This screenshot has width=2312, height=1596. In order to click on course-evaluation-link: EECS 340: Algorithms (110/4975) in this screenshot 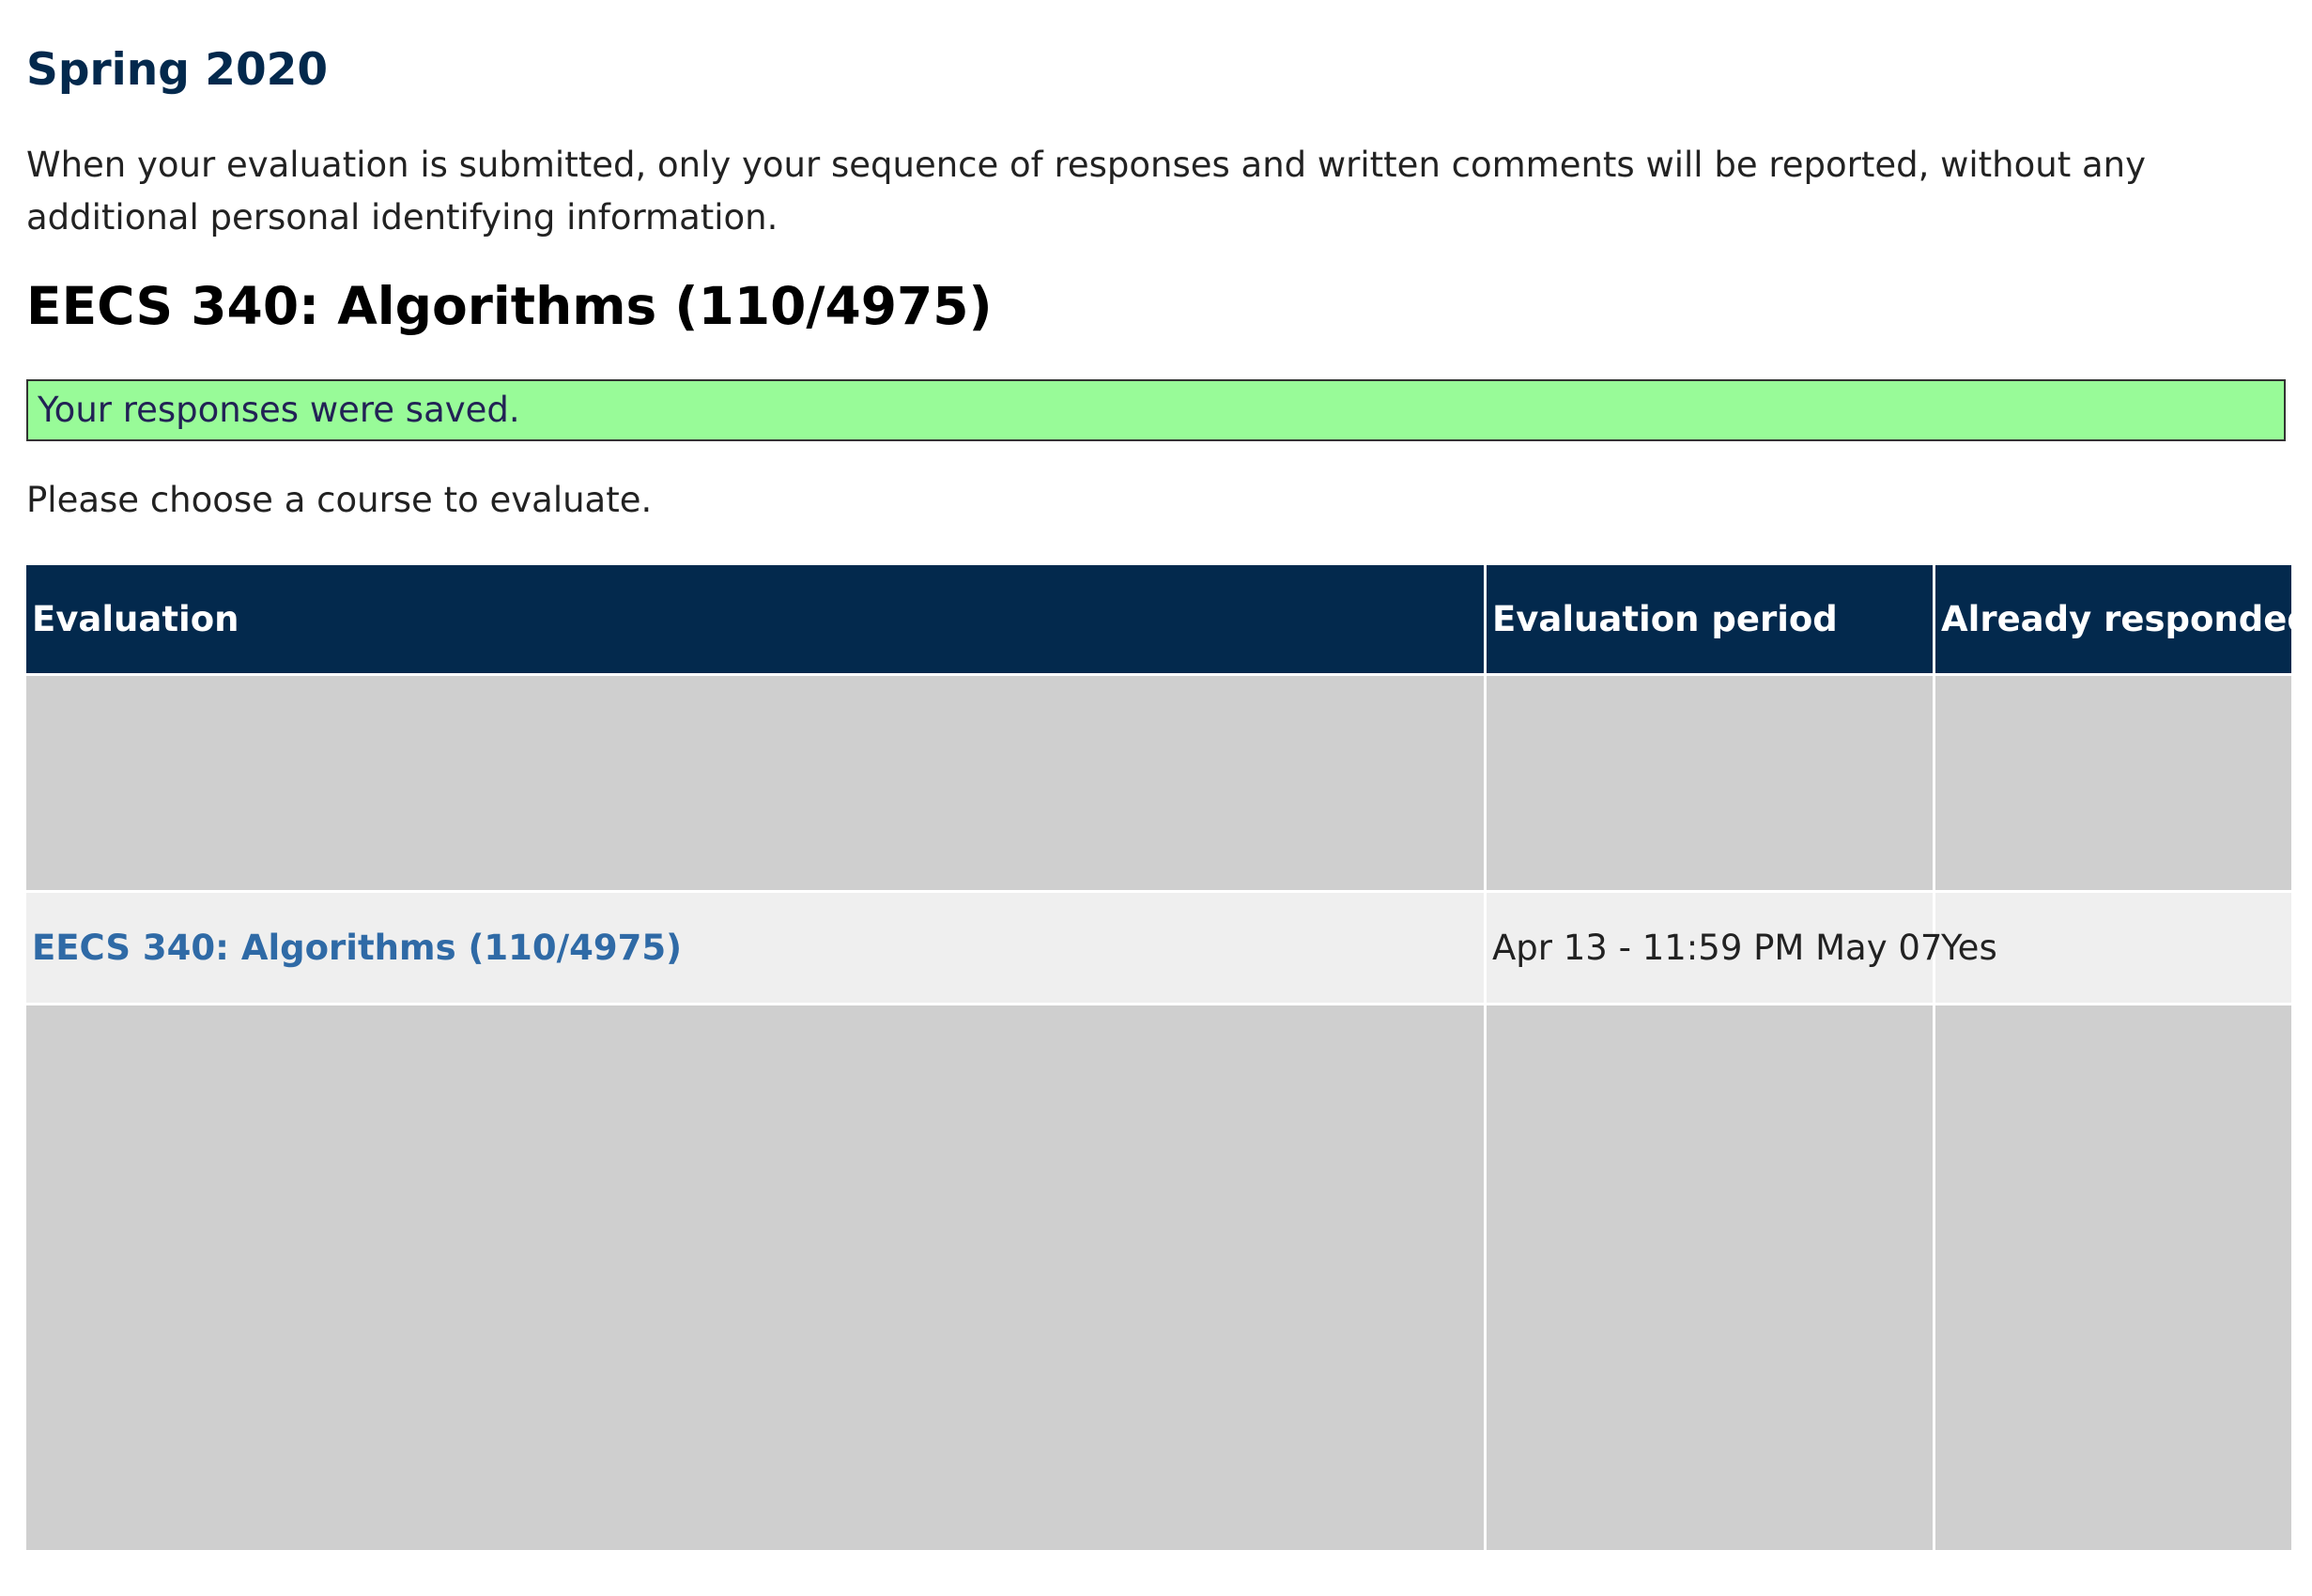, I will do `click(357, 948)`.